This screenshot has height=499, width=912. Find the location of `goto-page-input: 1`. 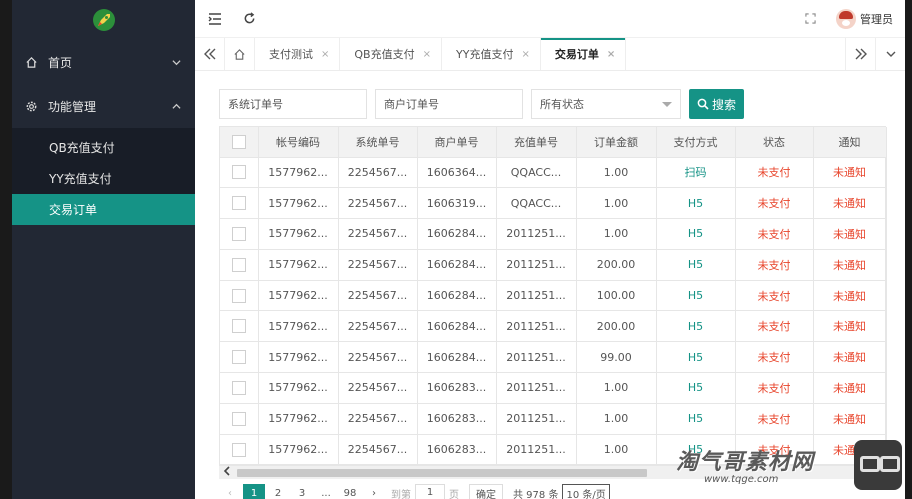

goto-page-input: 1 is located at coordinates (430, 491).